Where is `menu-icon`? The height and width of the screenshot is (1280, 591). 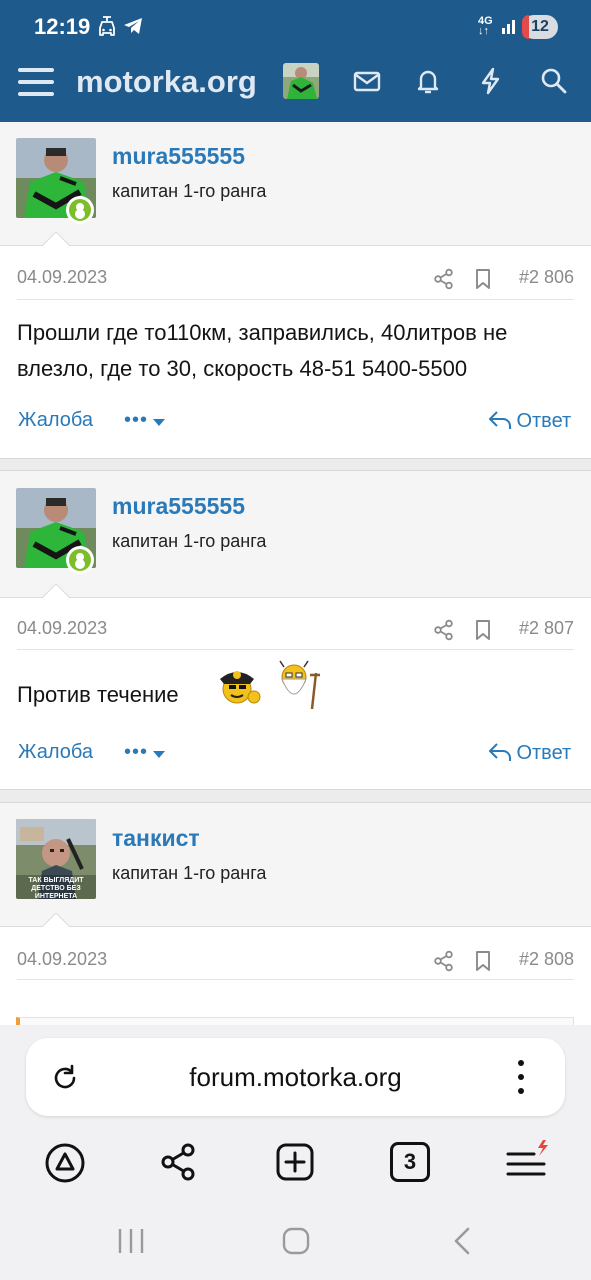 menu-icon is located at coordinates (37, 82).